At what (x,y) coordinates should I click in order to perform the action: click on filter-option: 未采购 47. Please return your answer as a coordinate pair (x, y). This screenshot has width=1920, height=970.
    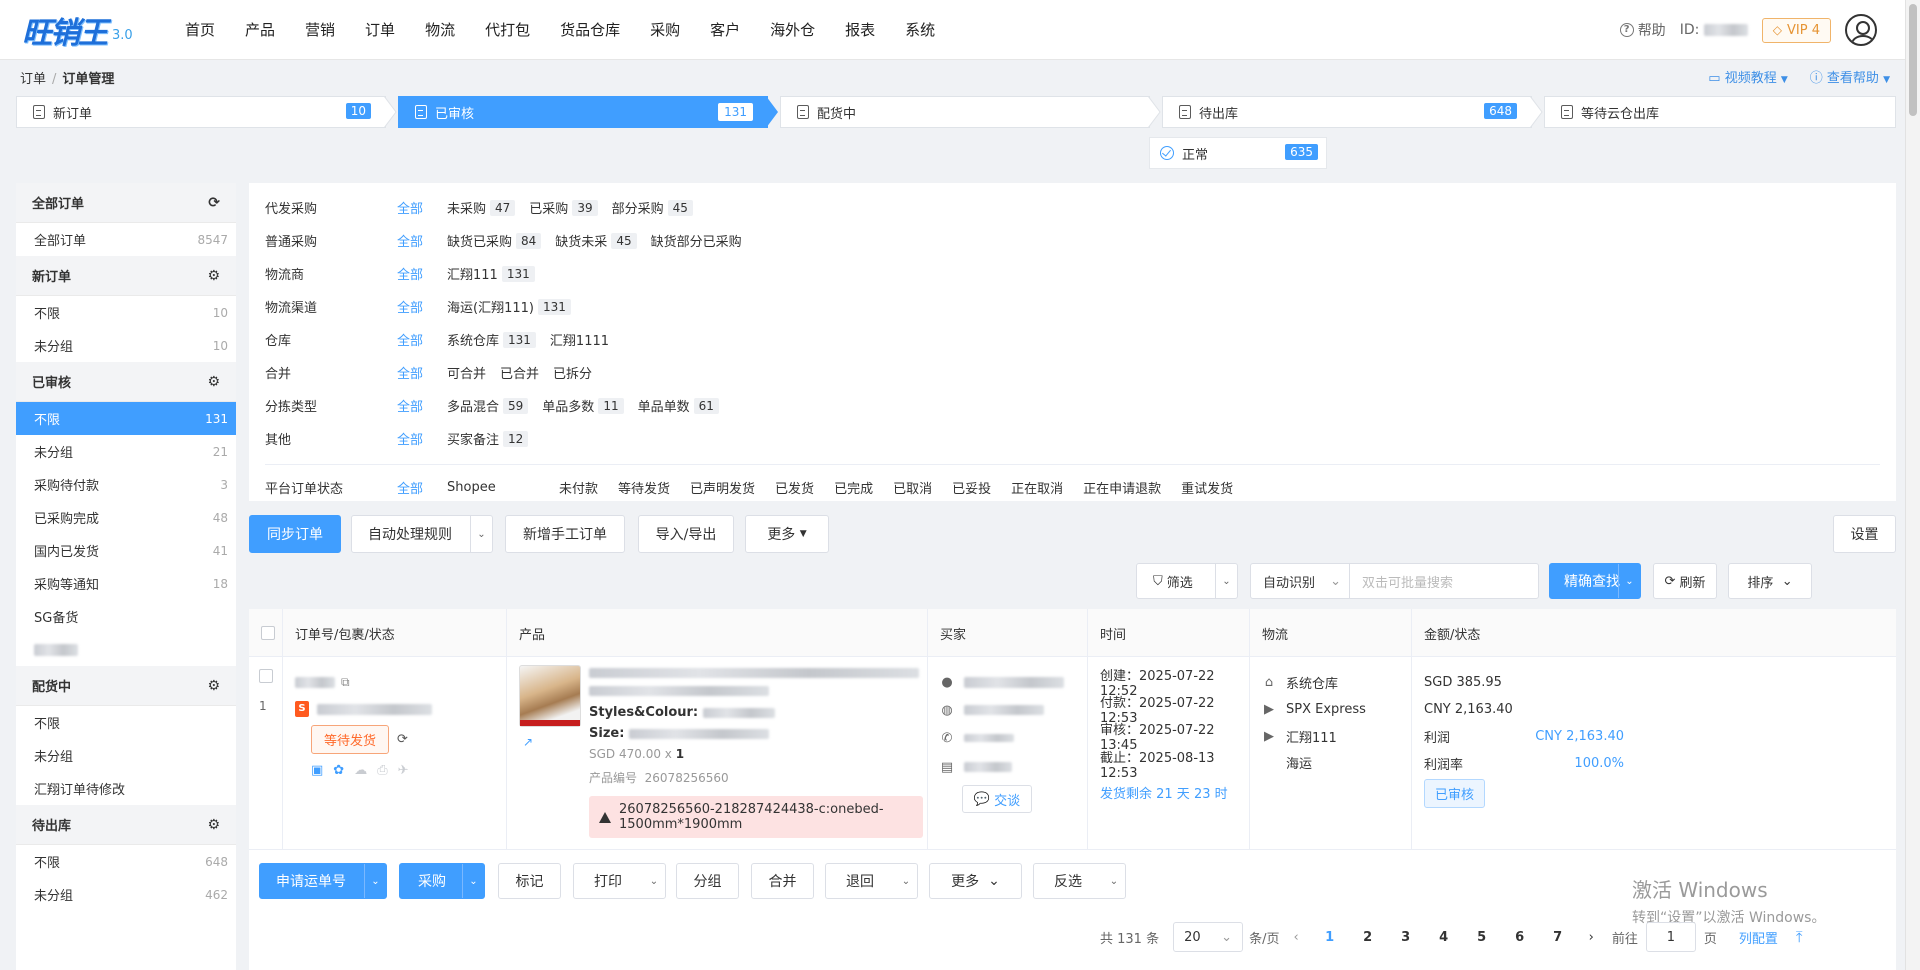
    Looking at the image, I should click on (481, 207).